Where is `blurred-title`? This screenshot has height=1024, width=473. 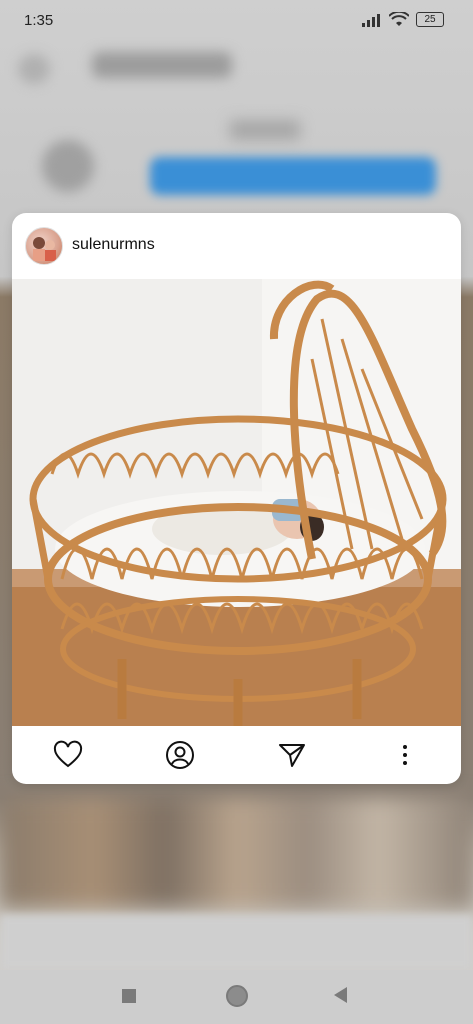
blurred-title is located at coordinates (162, 65).